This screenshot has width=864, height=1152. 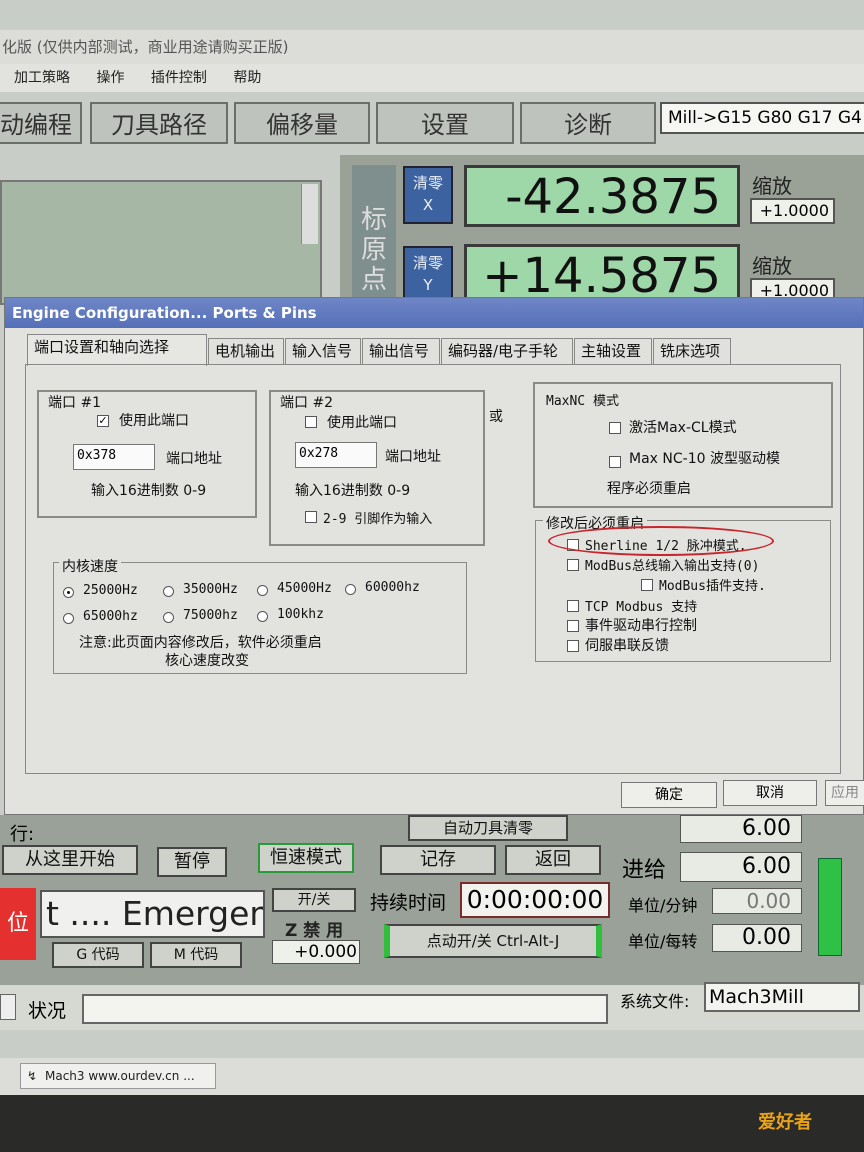 What do you see at coordinates (683, 428) in the screenshot?
I see `maxnc-cl-label: 激活Max-CL模式` at bounding box center [683, 428].